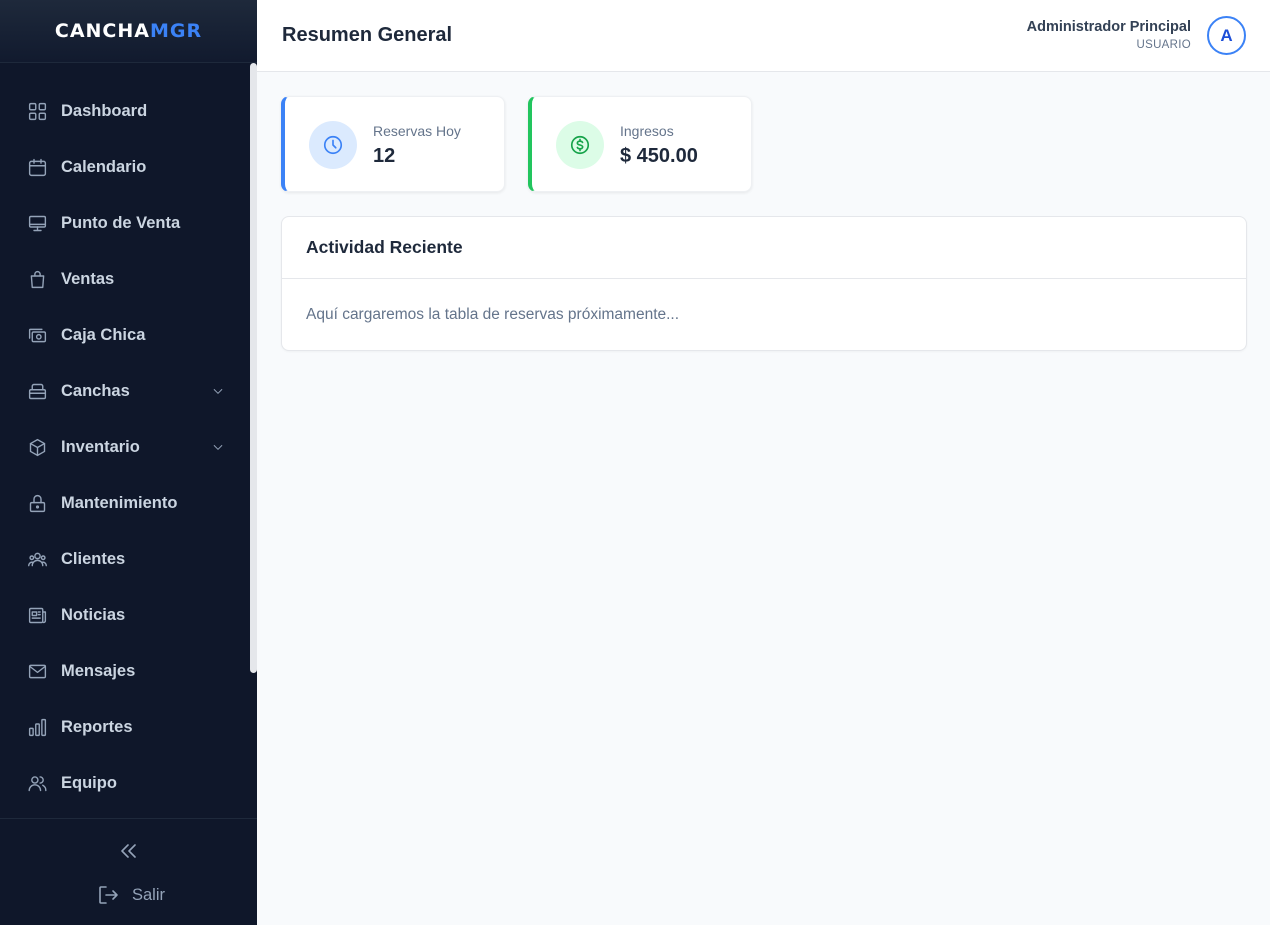 The height and width of the screenshot is (925, 1270). Describe the element at coordinates (37, 671) in the screenshot. I see `mail-icon` at that location.